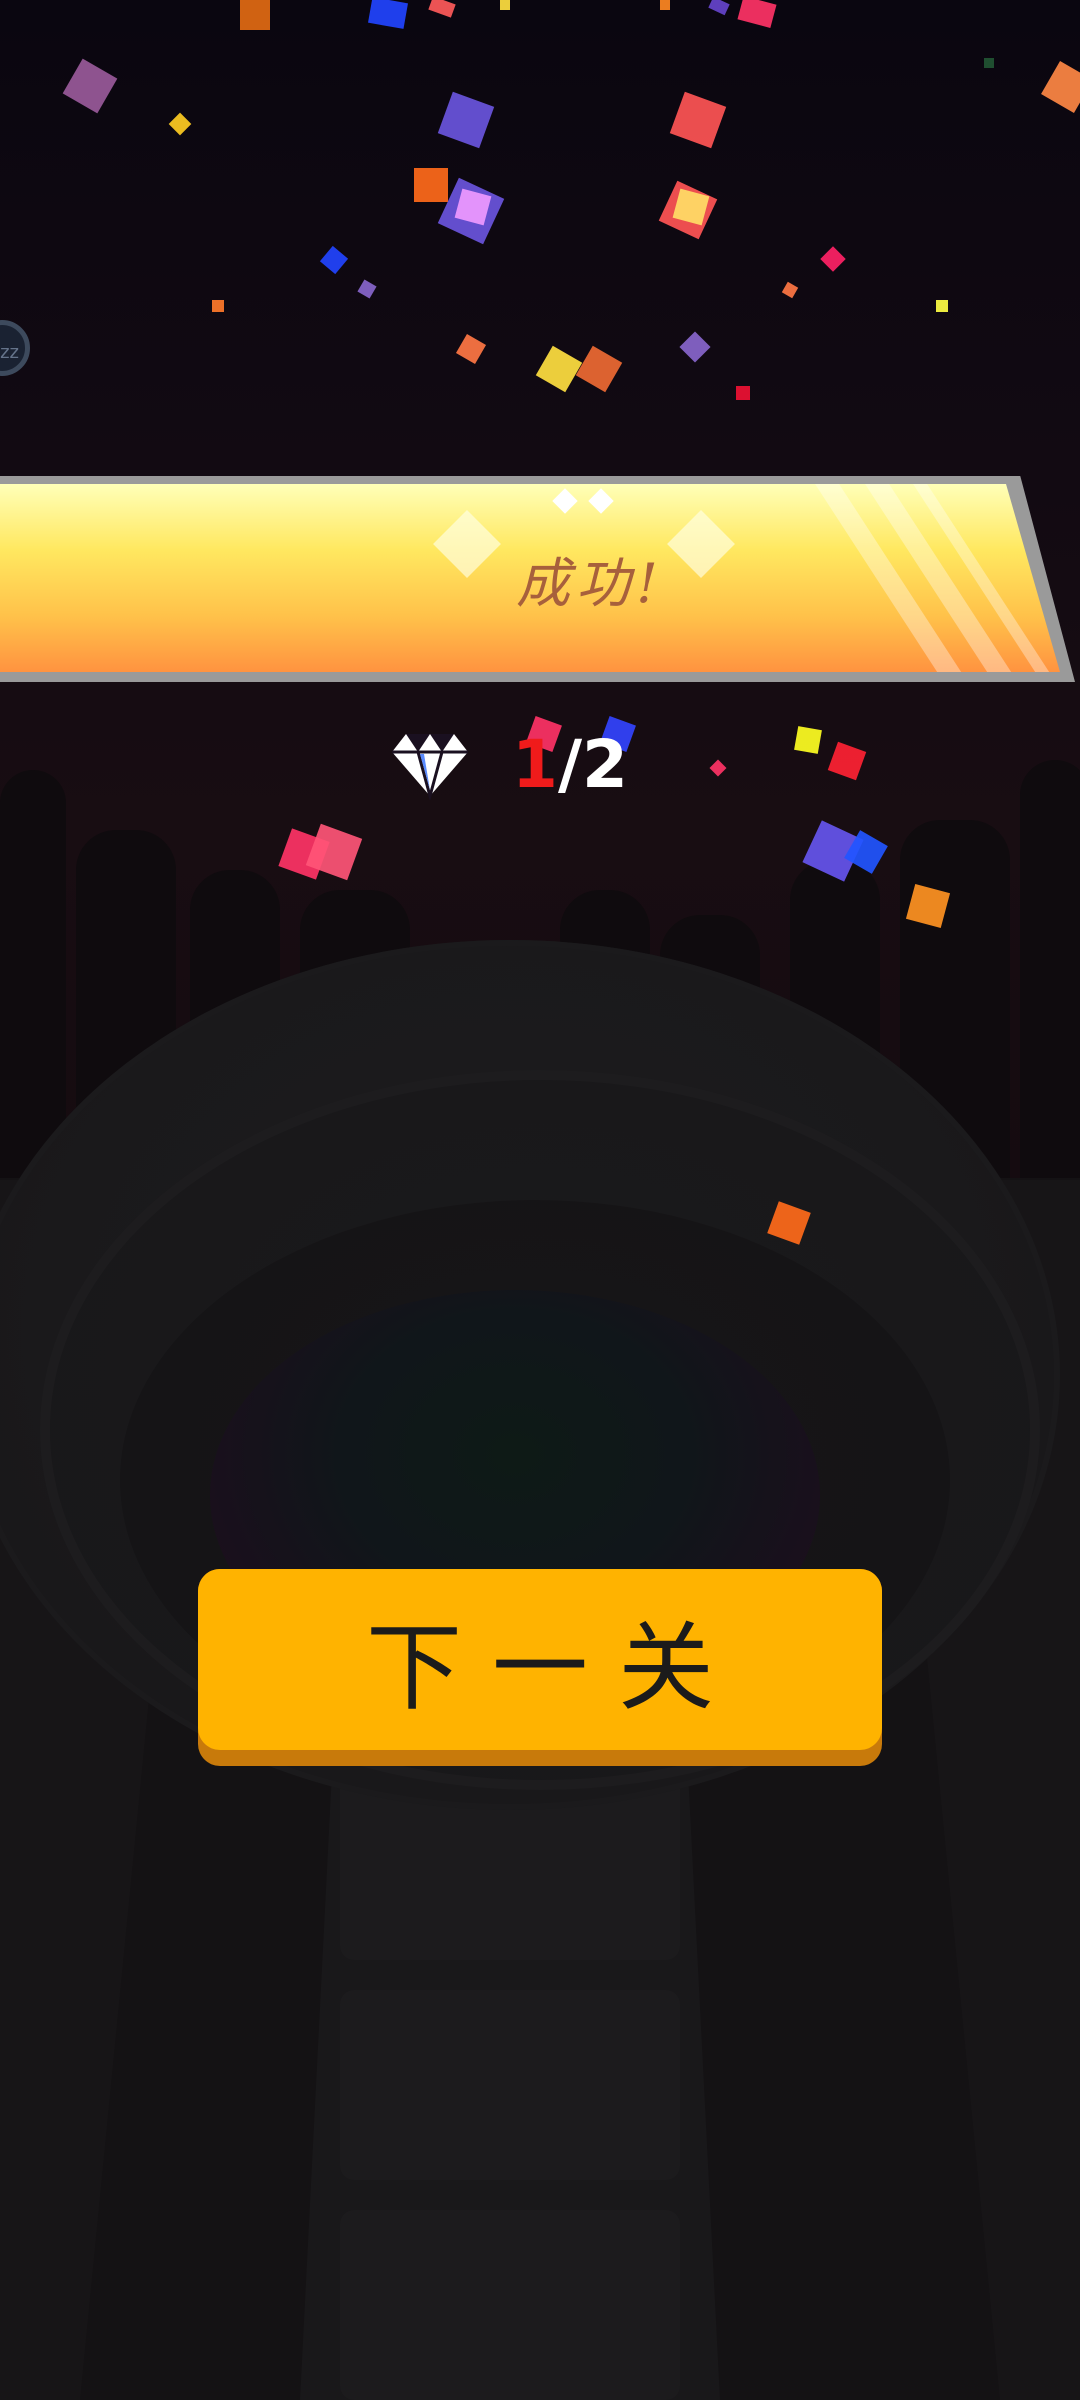 The image size is (1080, 2400). I want to click on next-level-label: 下一关, so click(555, 1668).